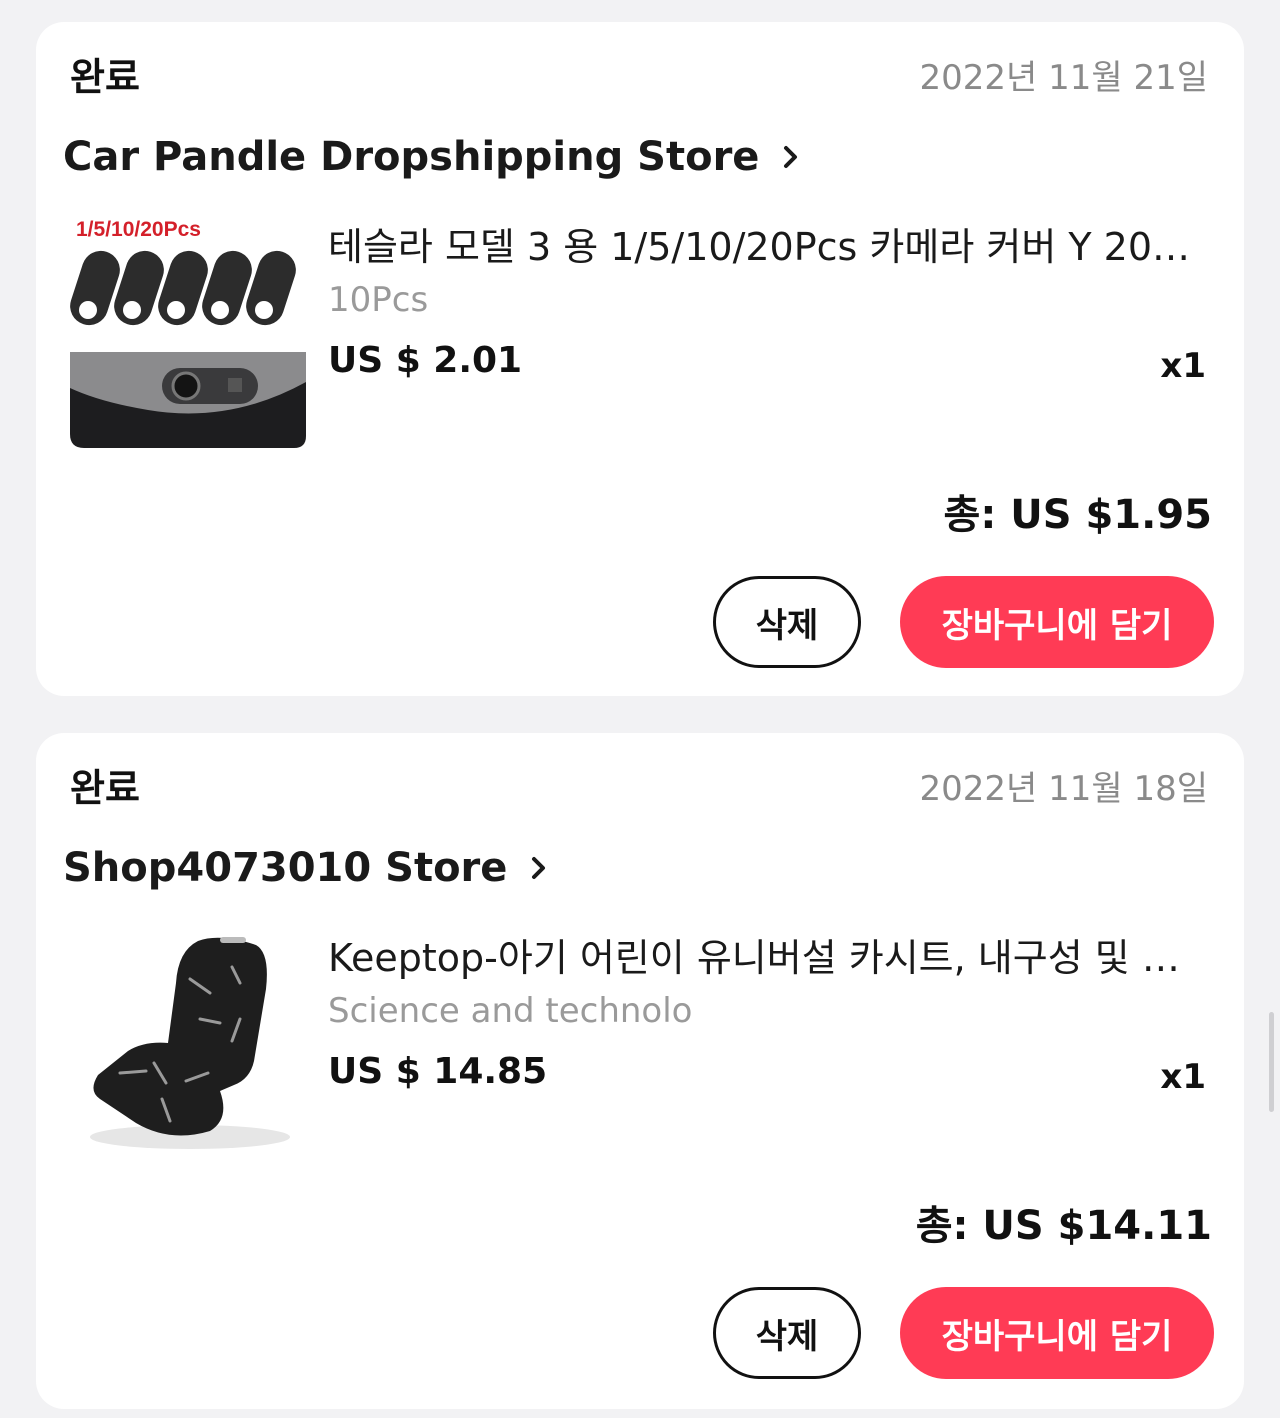  I want to click on store-link: Shop4073010 Store, so click(308, 868).